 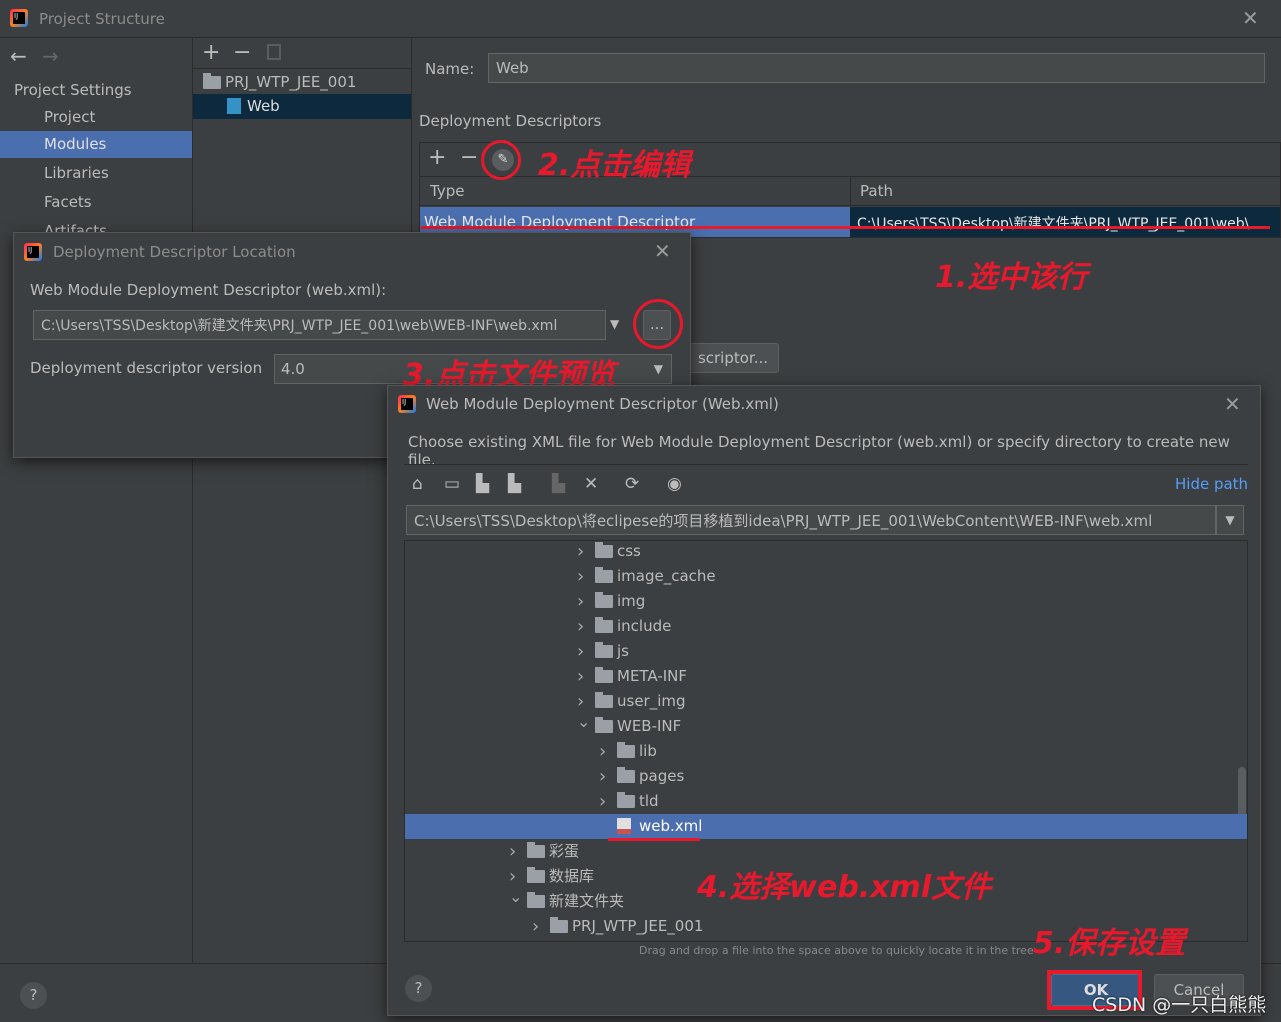 What do you see at coordinates (302, 106) in the screenshot?
I see `tree-item-web: Web` at bounding box center [302, 106].